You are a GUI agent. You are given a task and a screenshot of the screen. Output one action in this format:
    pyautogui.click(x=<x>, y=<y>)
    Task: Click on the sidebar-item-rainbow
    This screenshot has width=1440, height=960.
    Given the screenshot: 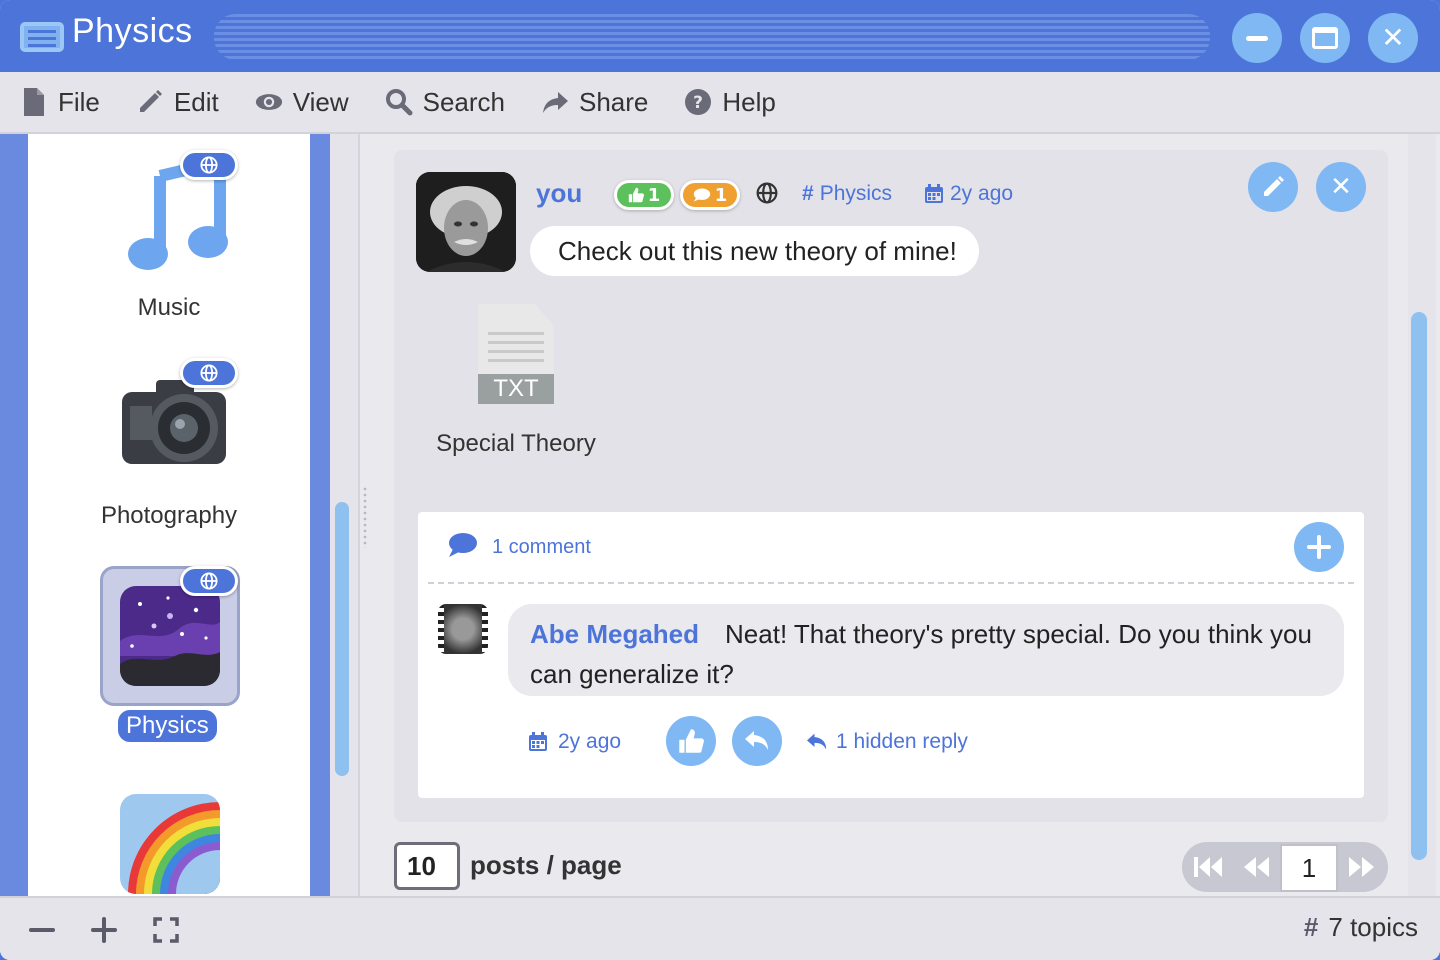 What is the action you would take?
    pyautogui.click(x=169, y=845)
    